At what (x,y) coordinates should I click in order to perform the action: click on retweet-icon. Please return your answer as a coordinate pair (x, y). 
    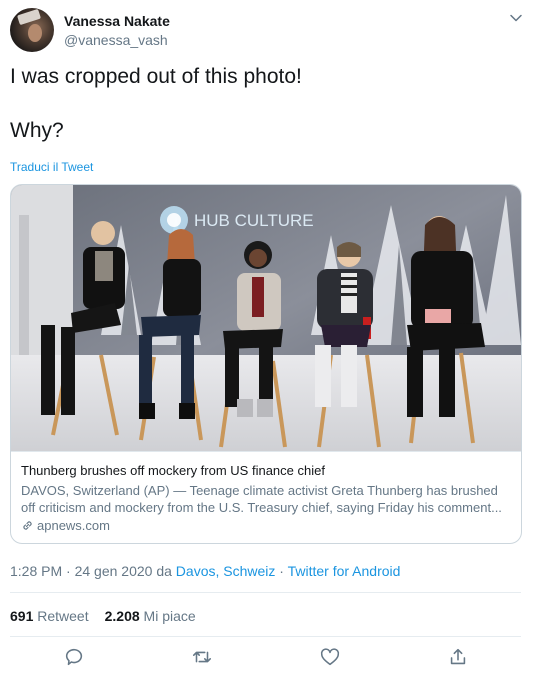
    Looking at the image, I should click on (202, 657).